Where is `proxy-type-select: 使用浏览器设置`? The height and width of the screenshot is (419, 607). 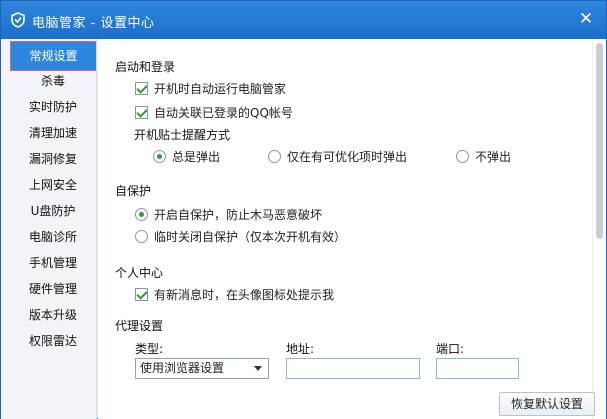
proxy-type-select: 使用浏览器设置 is located at coordinates (202, 368).